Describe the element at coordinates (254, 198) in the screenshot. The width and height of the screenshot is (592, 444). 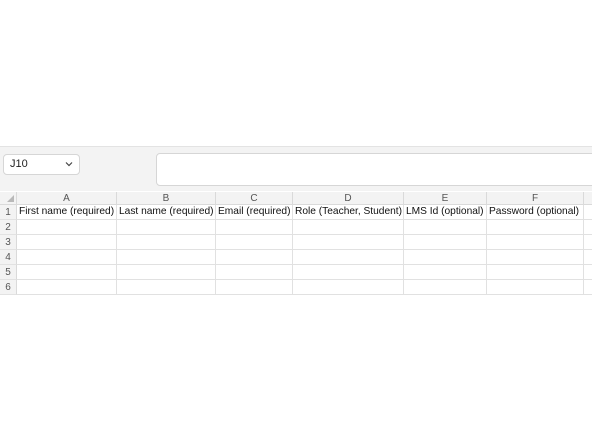
I see `column-header-c: C` at that location.